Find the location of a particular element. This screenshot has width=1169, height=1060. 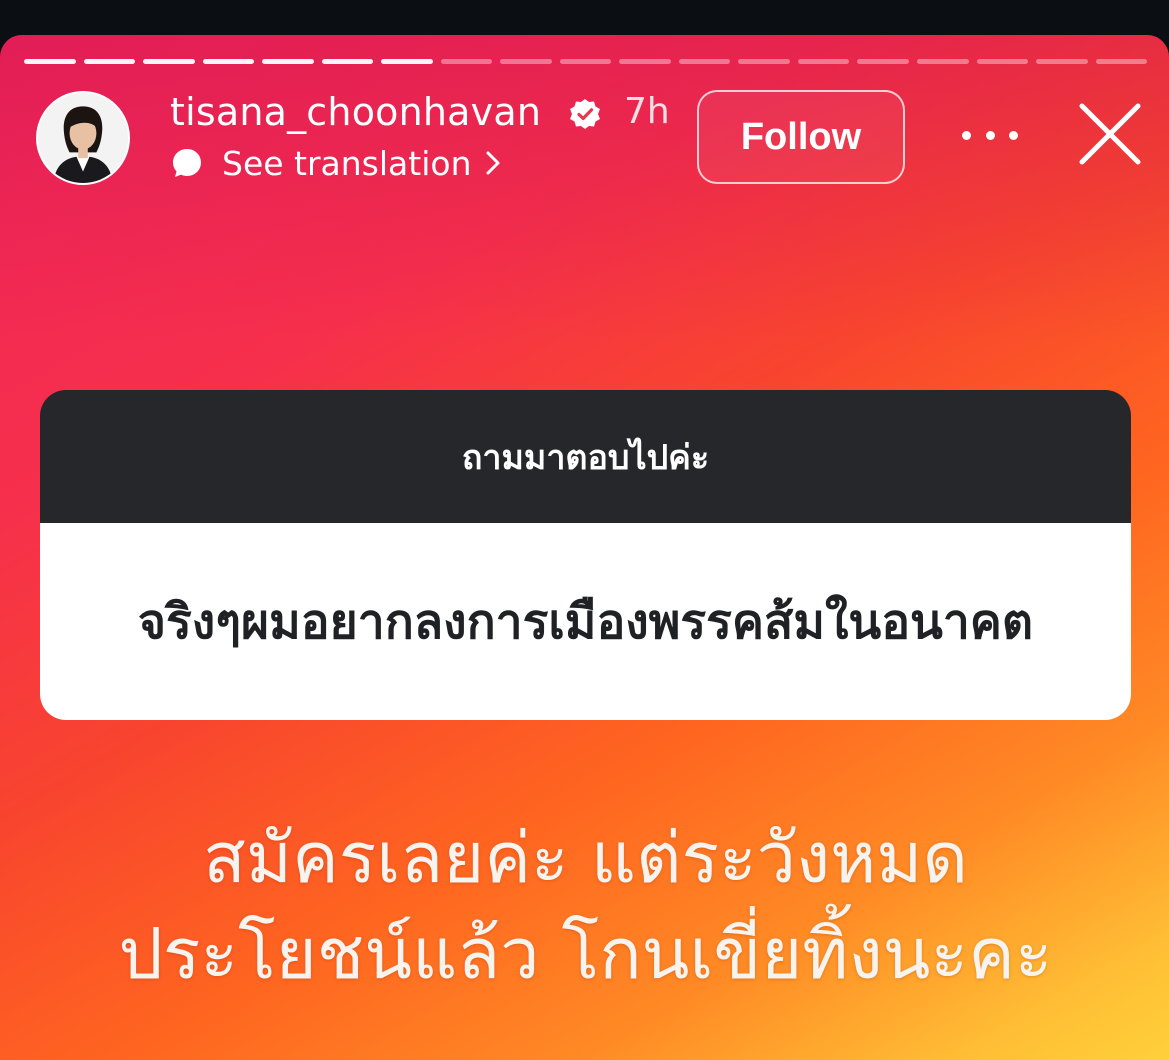

question-sticker-prompt: ถามมาตอบไปค่ะ is located at coordinates (585, 456).